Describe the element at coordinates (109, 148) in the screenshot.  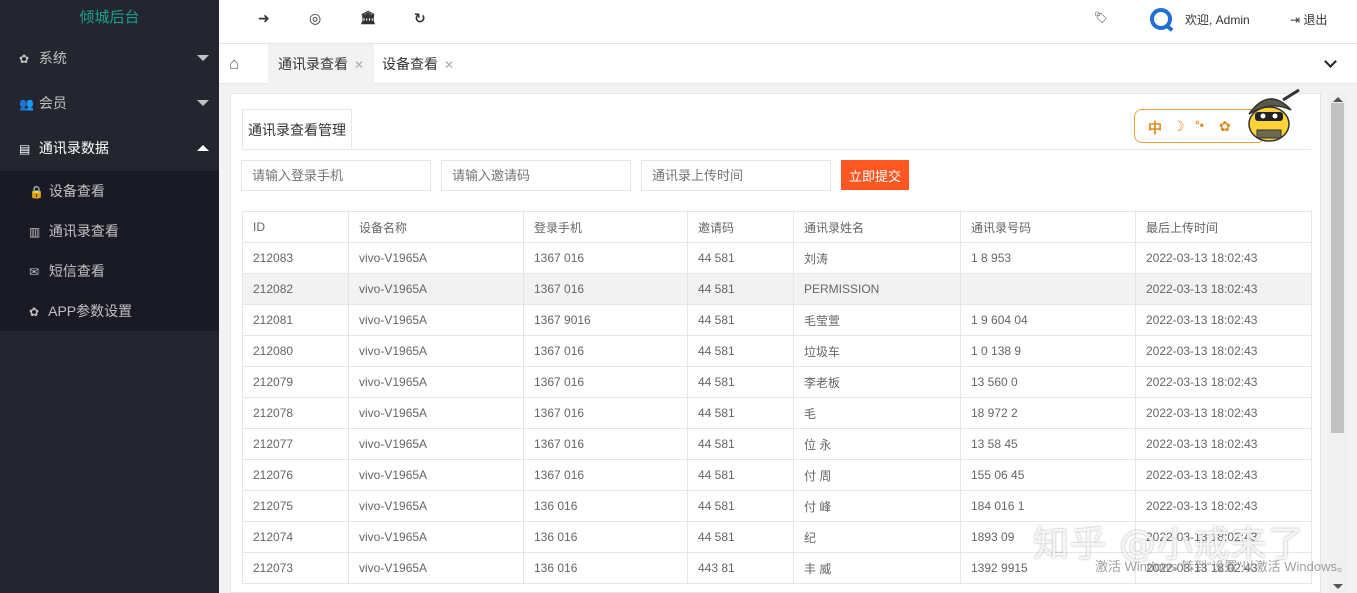
I see `nav-item-contacts-data: ▤ 通讯录数据` at that location.